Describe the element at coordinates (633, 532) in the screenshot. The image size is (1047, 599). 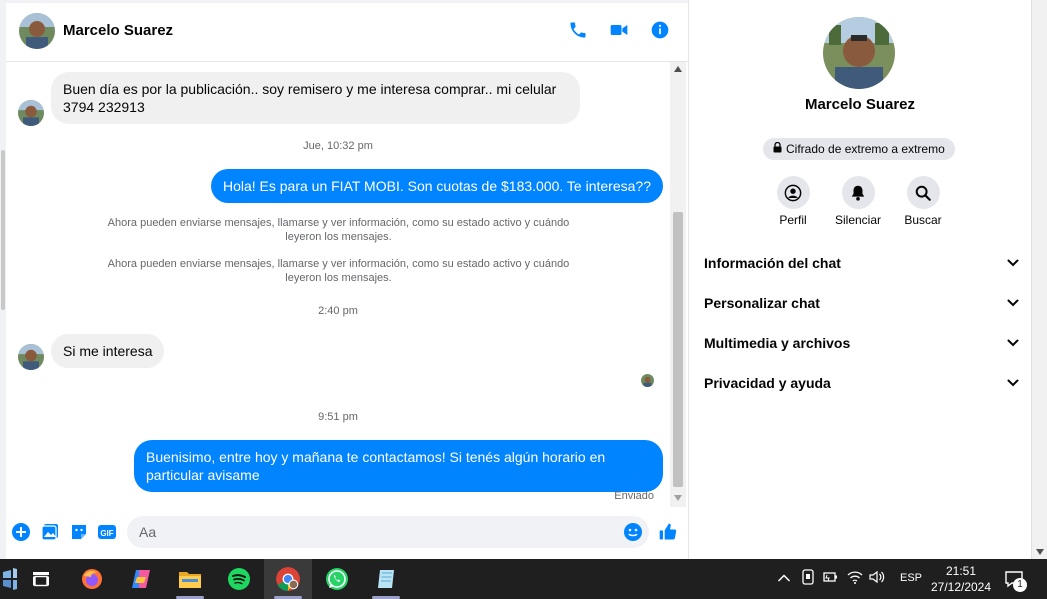
I see `emoji-icon` at that location.